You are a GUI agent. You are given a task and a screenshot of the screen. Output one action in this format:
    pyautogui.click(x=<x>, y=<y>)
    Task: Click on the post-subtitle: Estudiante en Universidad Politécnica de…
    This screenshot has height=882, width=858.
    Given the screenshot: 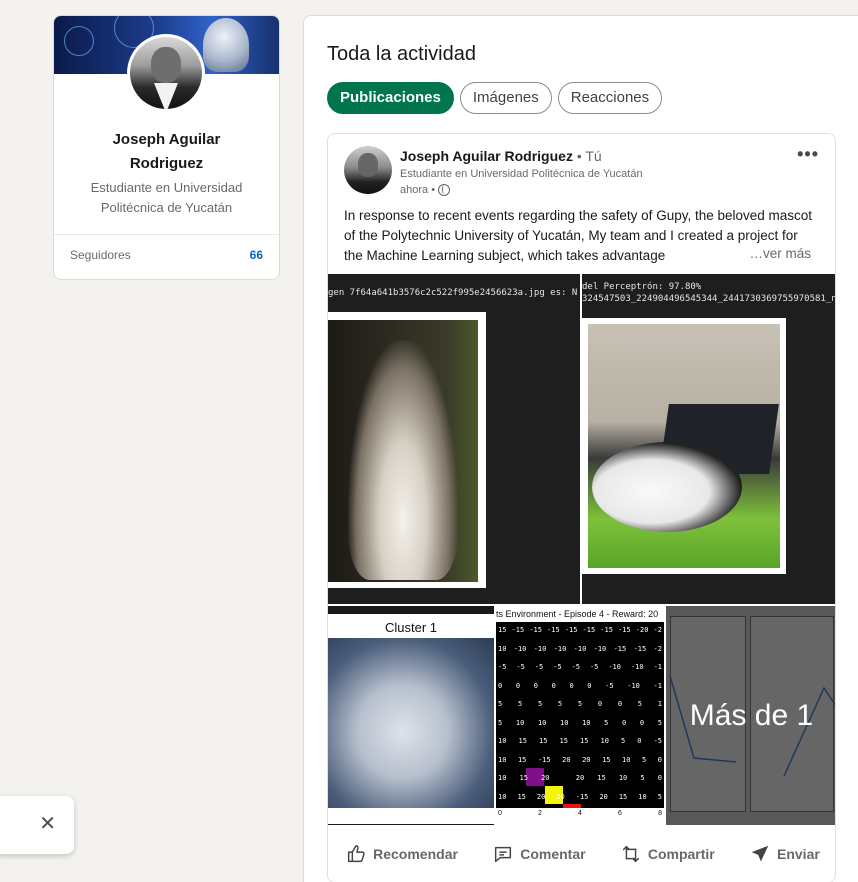 What is the action you would take?
    pyautogui.click(x=521, y=174)
    